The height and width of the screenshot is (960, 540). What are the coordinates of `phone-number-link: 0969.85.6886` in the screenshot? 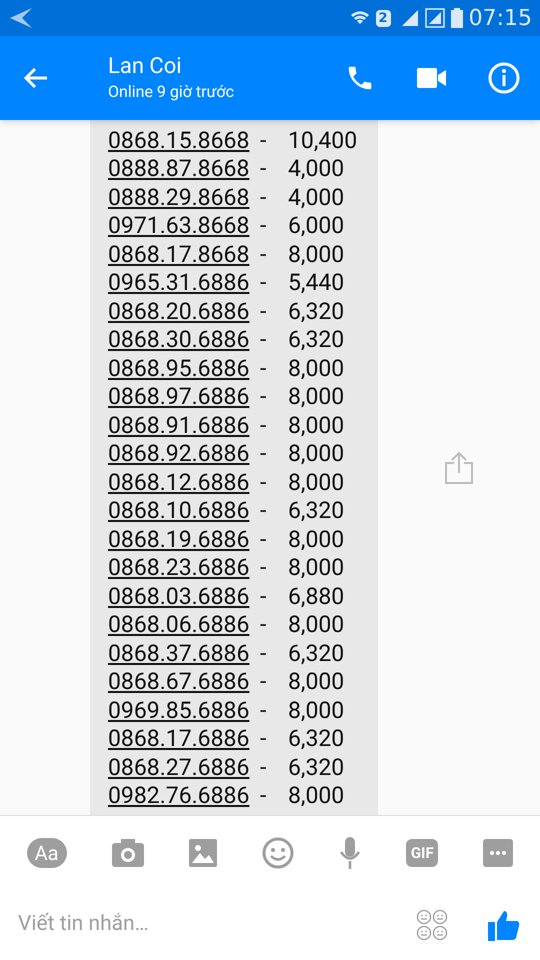 It's located at (184, 710).